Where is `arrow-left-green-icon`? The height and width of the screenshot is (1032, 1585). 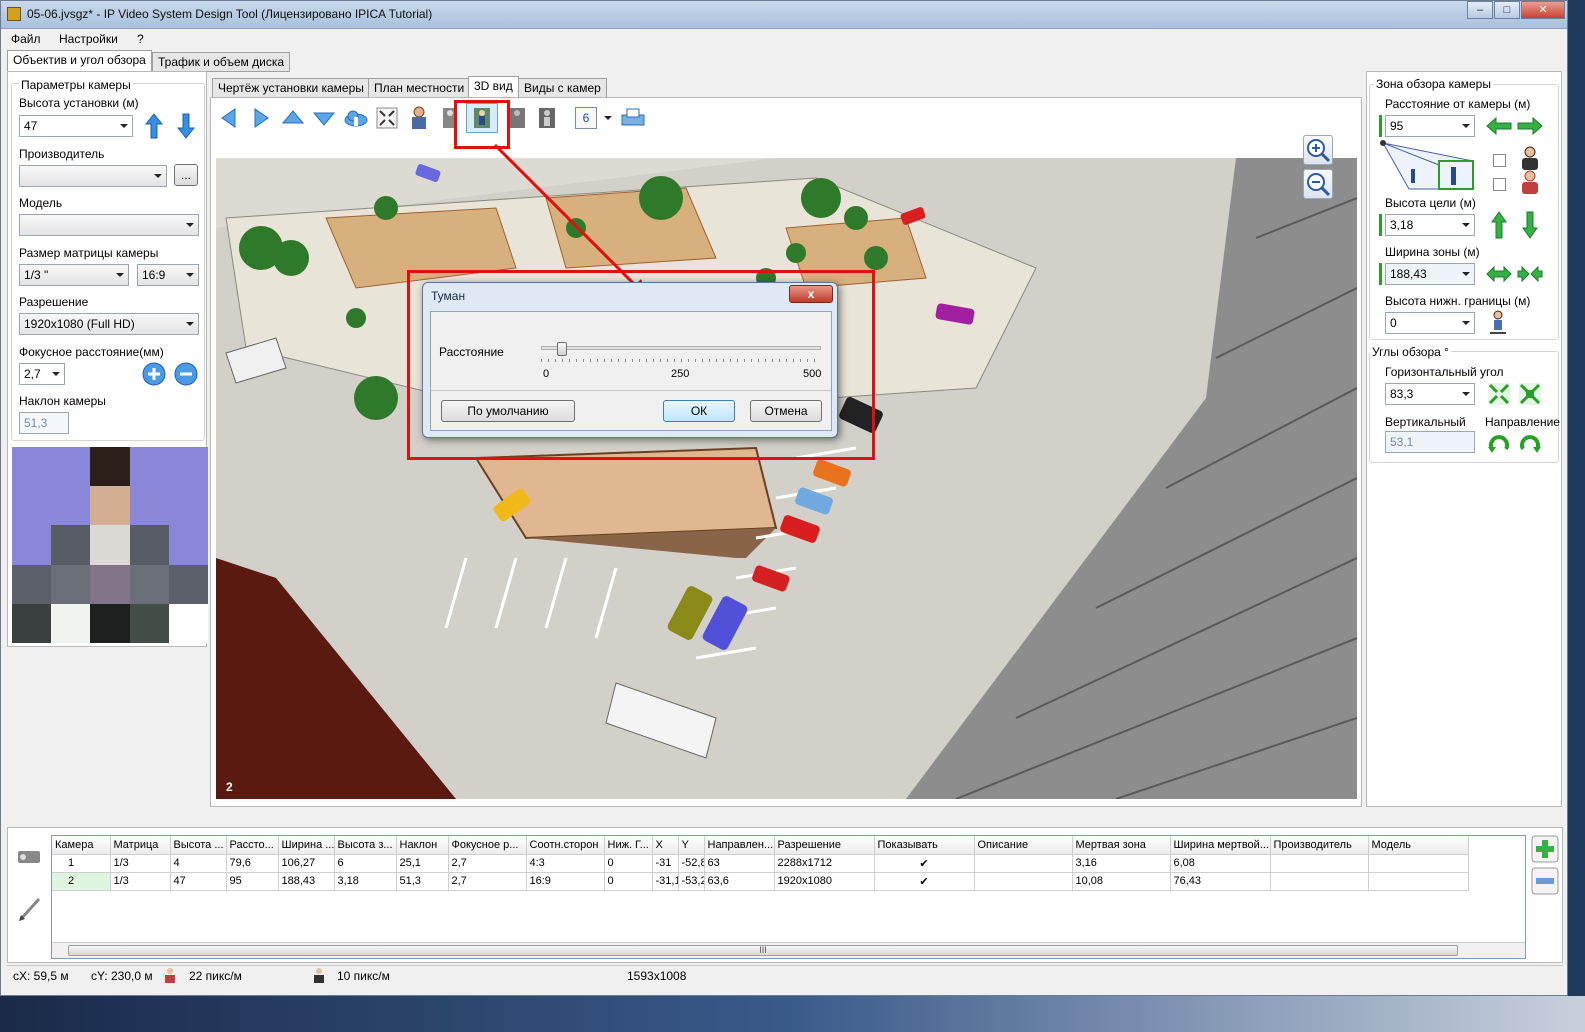 arrow-left-green-icon is located at coordinates (1499, 126).